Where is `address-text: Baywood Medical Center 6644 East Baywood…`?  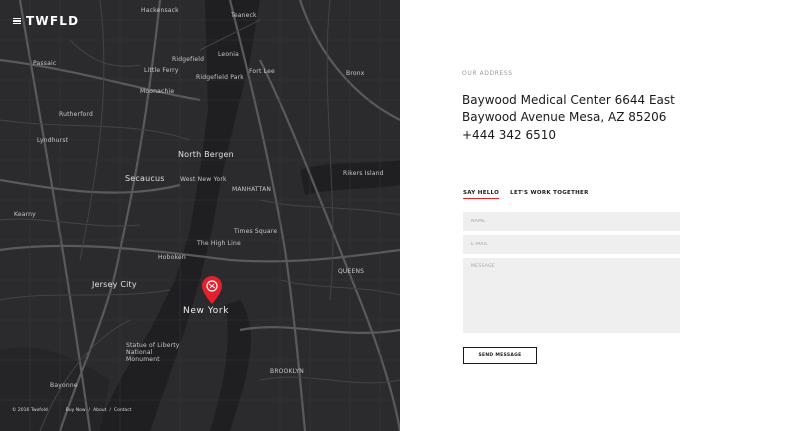 address-text: Baywood Medical Center 6644 East Baywood… is located at coordinates (568, 108).